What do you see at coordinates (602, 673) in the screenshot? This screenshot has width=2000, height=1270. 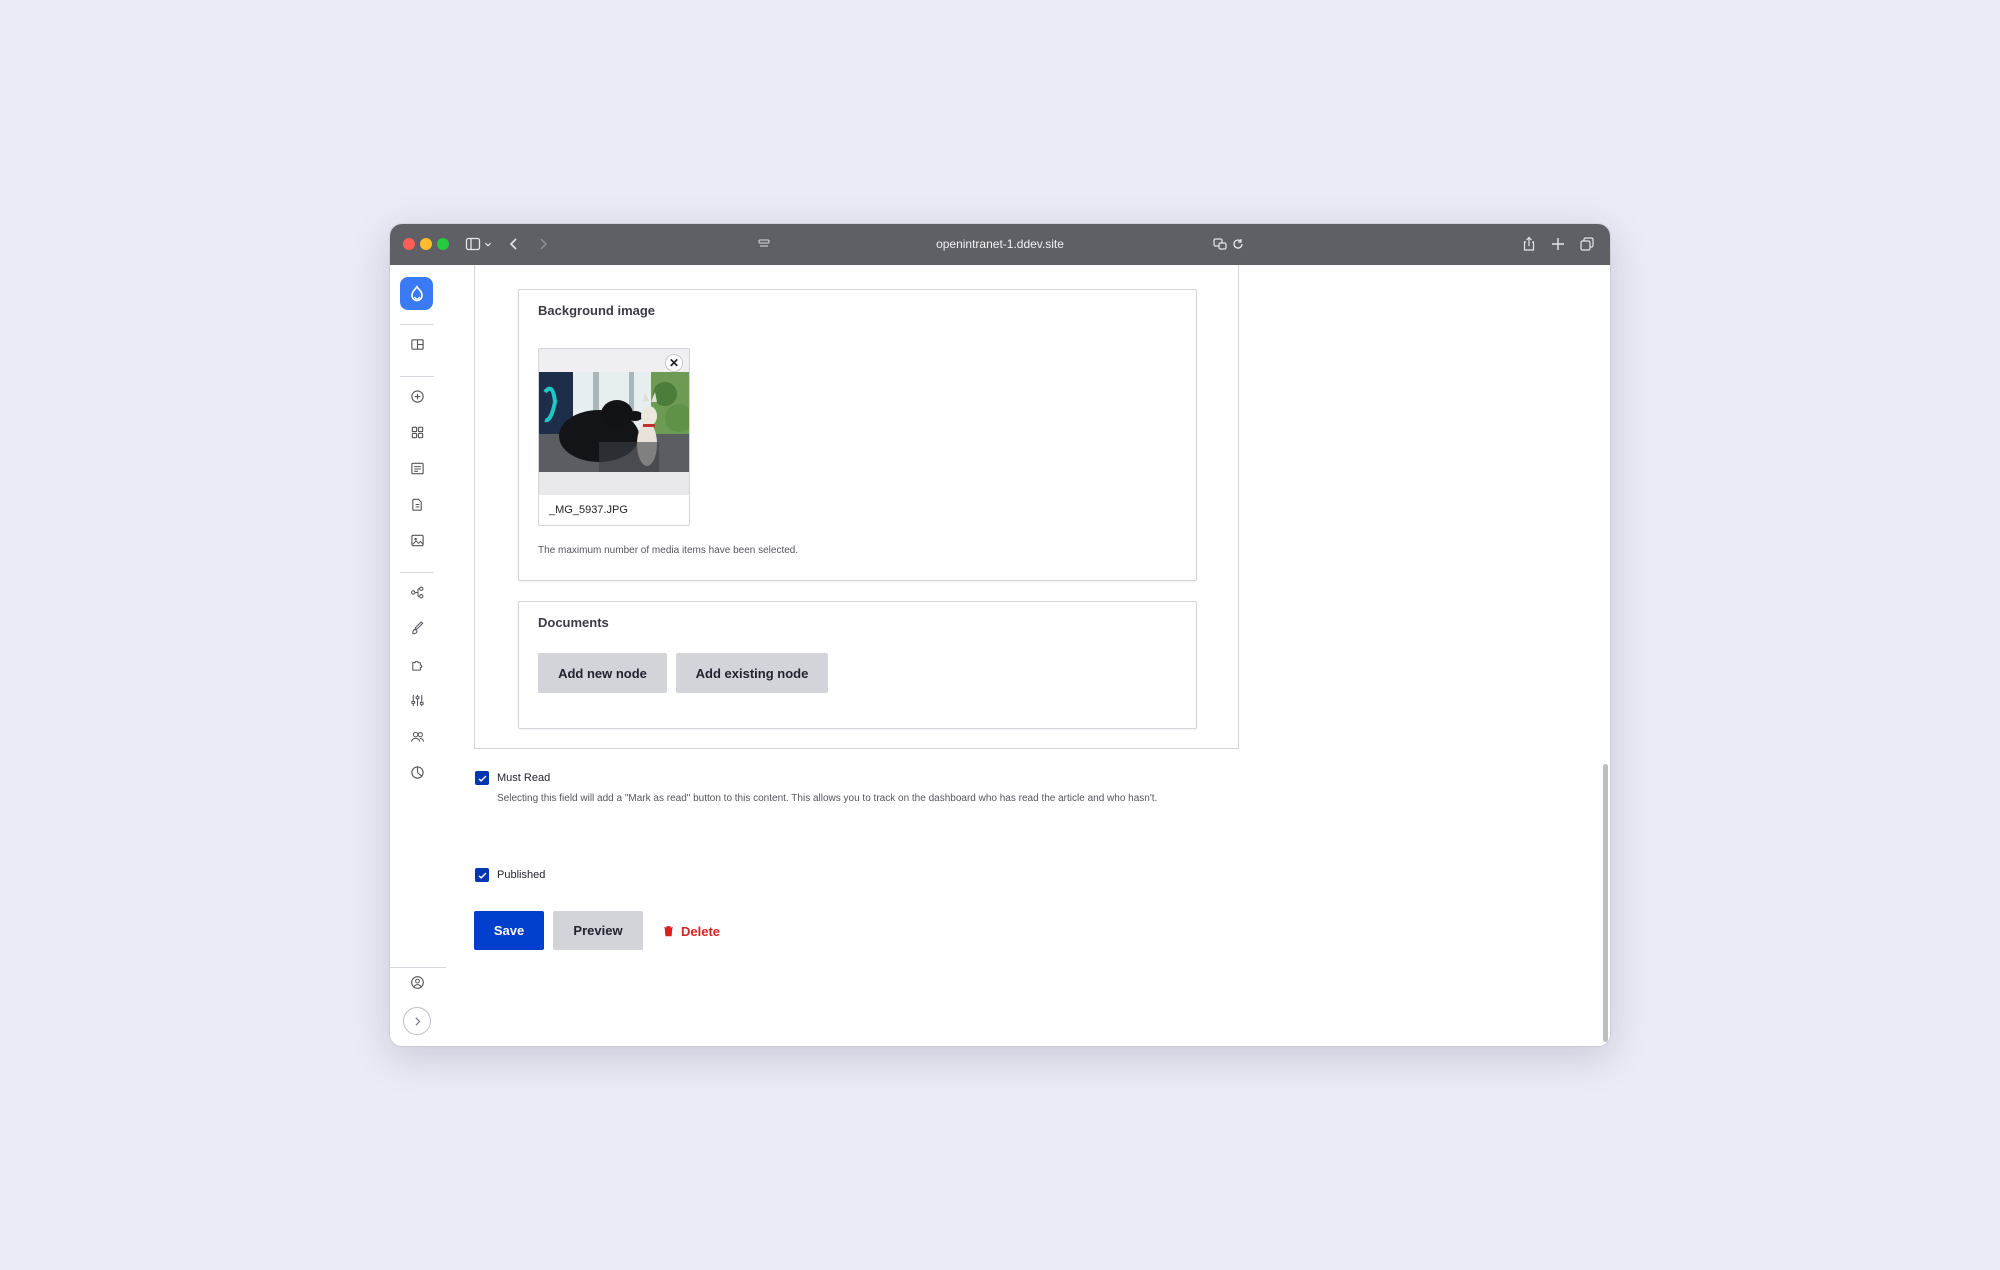 I see `add-new-node-button: Add new node` at bounding box center [602, 673].